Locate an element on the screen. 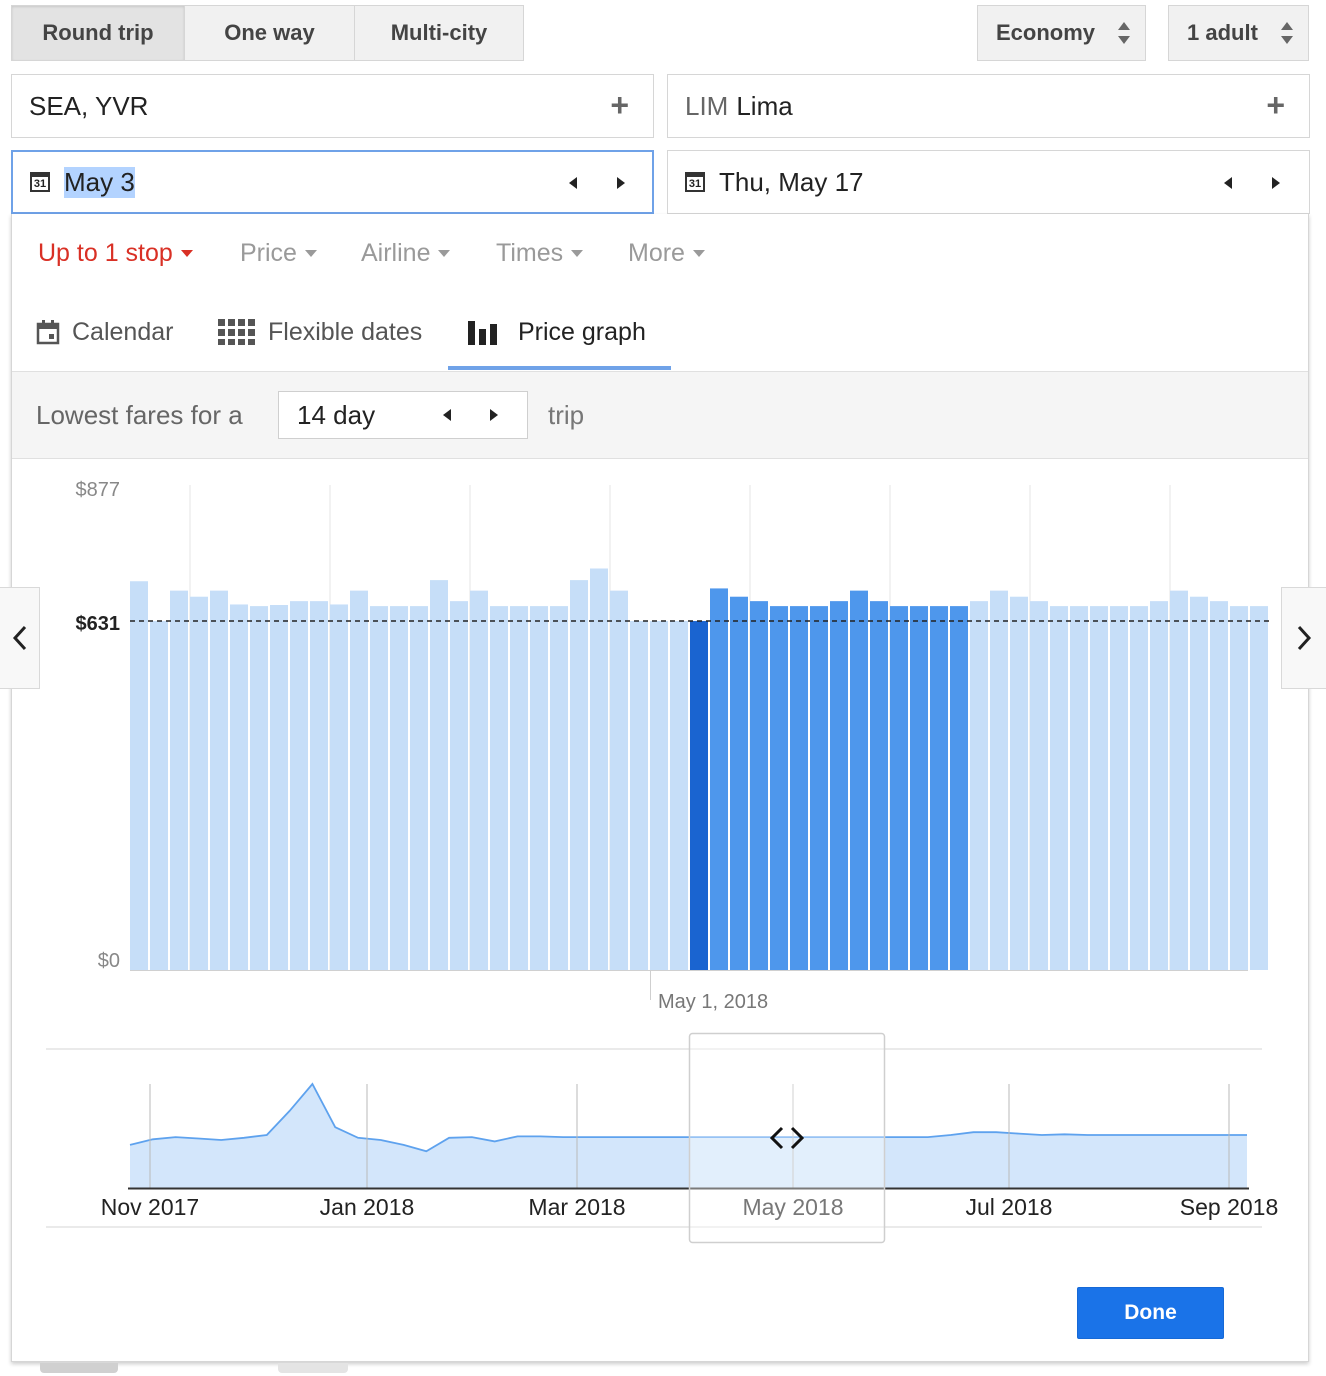 Image resolution: width=1326 pixels, height=1376 pixels. cabin-class-label: Economy is located at coordinates (1046, 32).